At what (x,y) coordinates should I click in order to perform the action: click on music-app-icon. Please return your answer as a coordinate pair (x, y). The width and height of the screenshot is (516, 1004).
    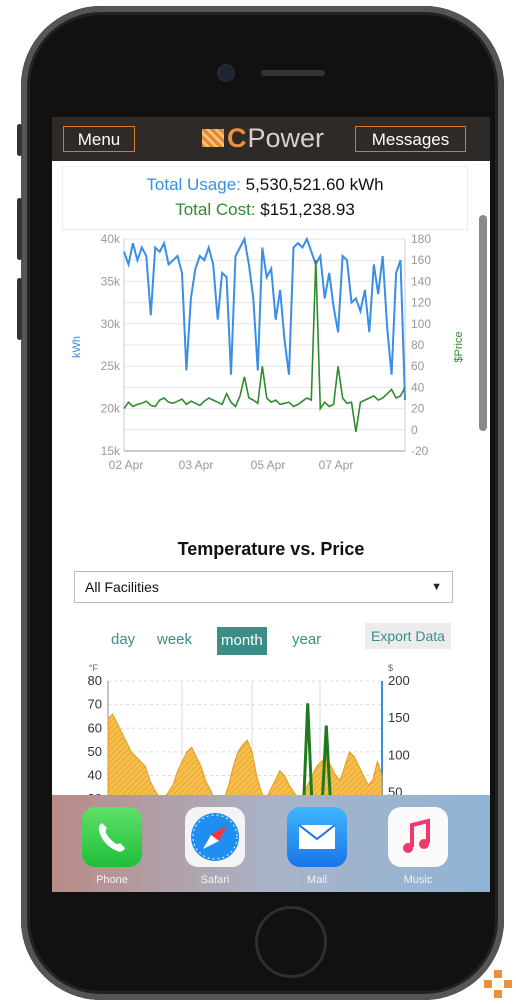
    Looking at the image, I should click on (418, 837).